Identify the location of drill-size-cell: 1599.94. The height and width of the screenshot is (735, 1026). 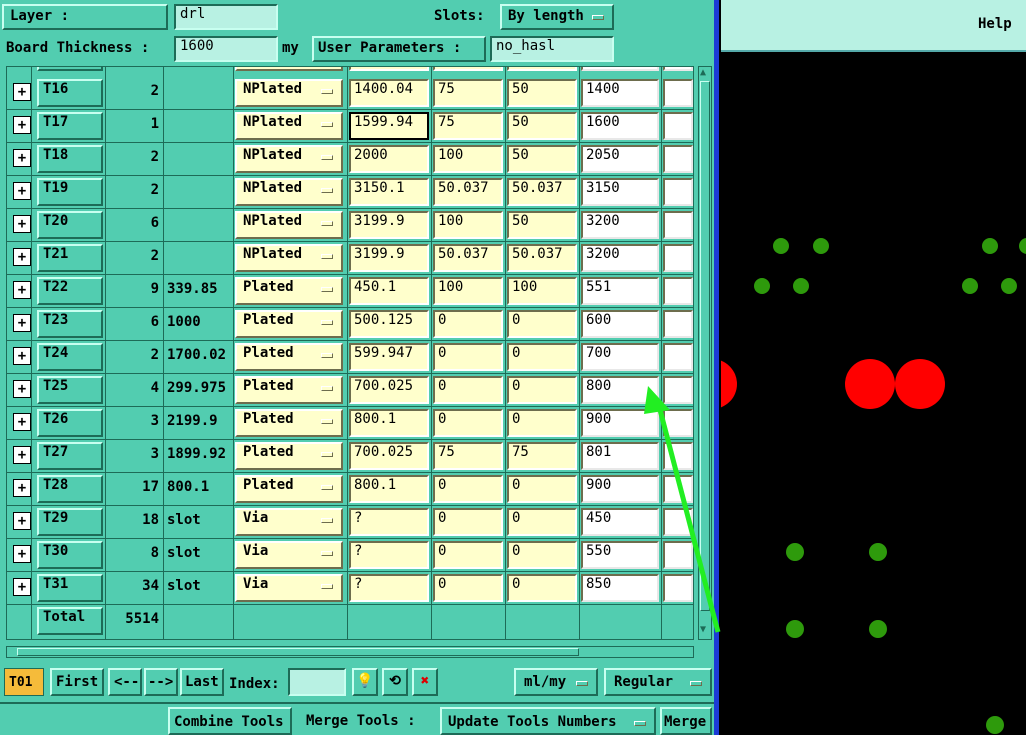
(389, 126).